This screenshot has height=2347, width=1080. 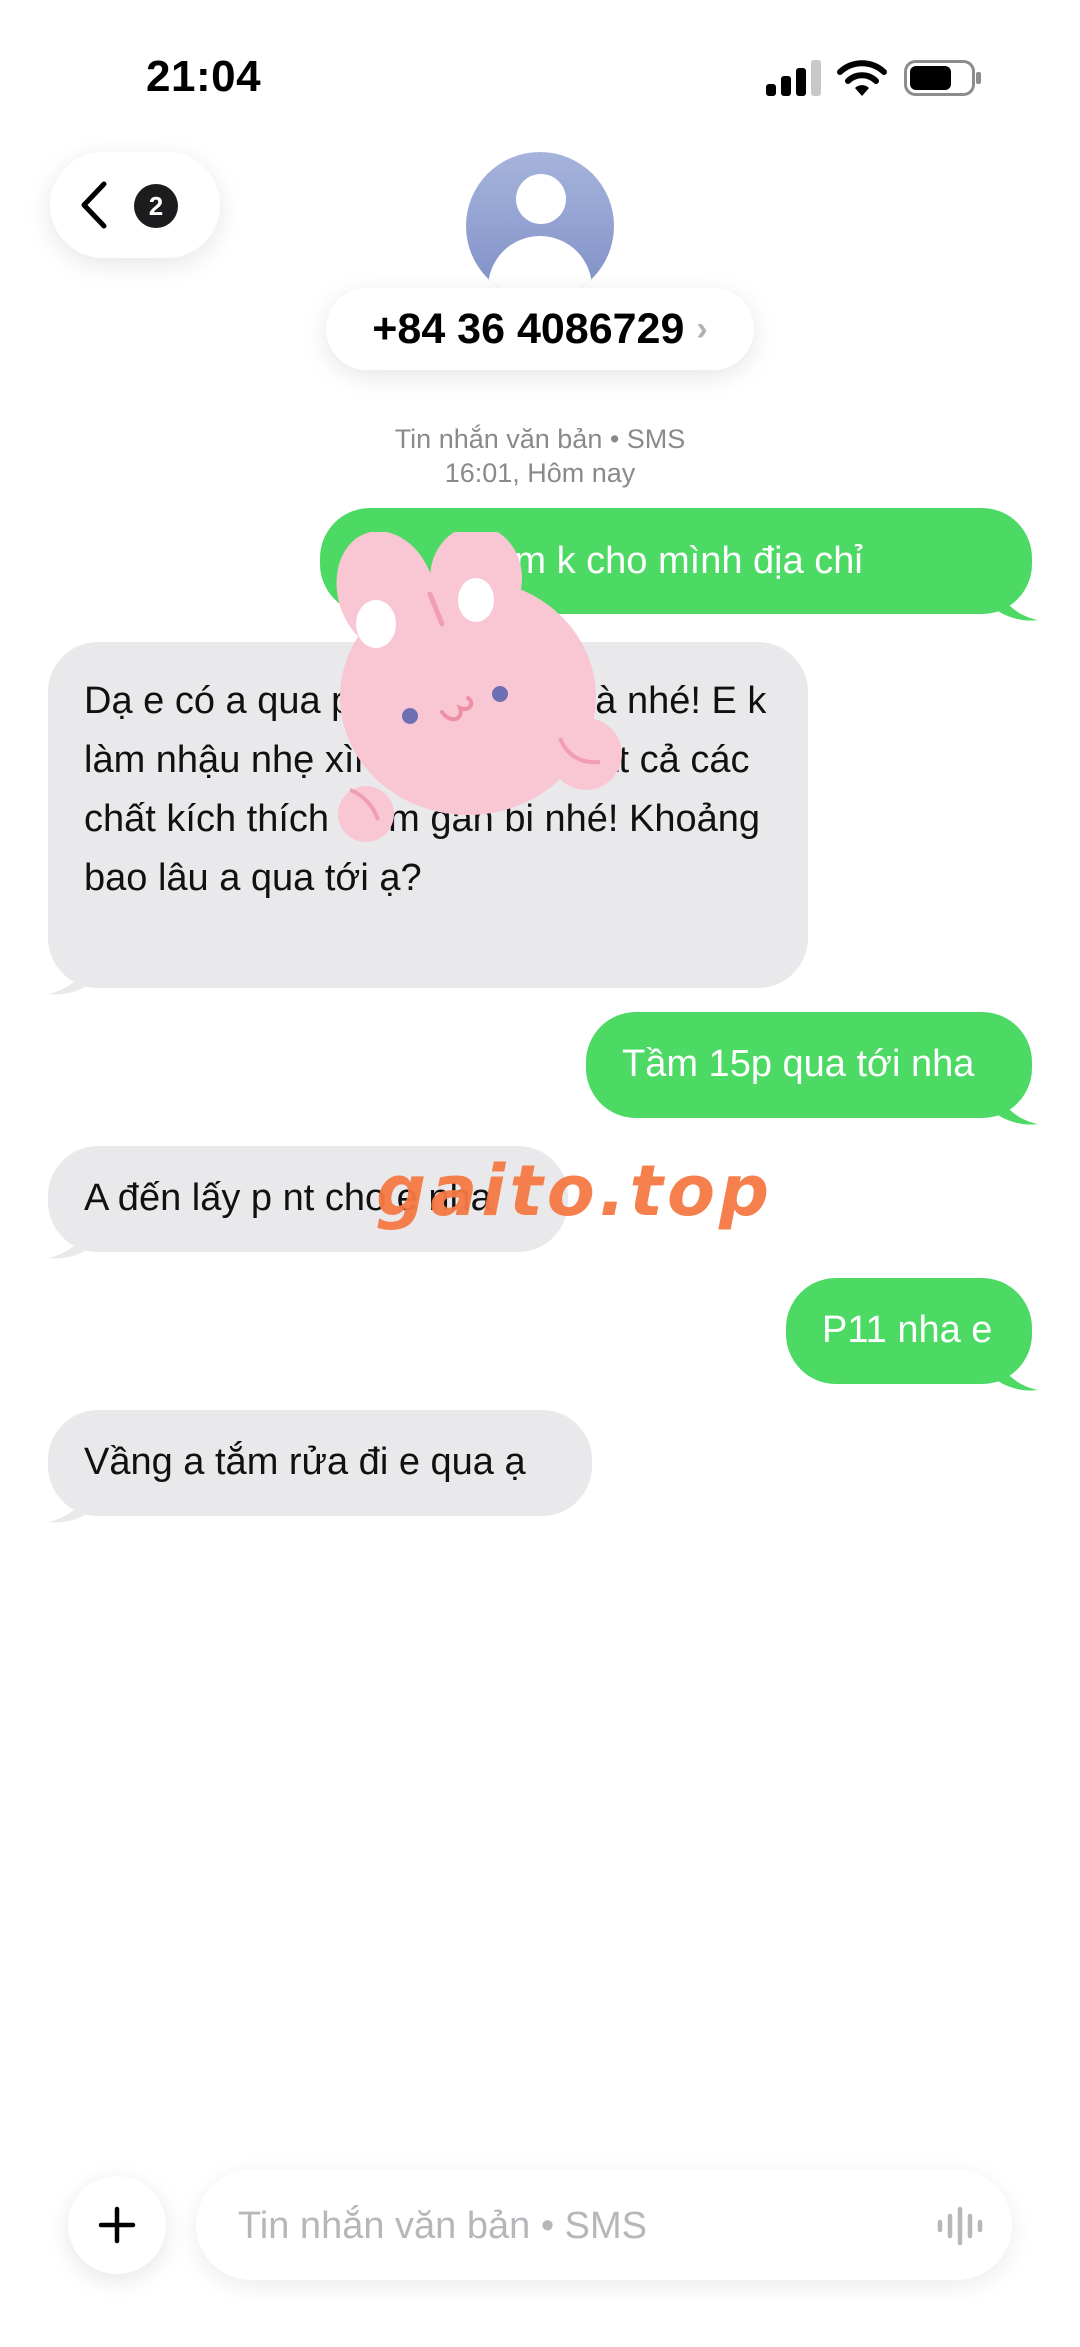 I want to click on plus-icon, so click(x=117, y=2225).